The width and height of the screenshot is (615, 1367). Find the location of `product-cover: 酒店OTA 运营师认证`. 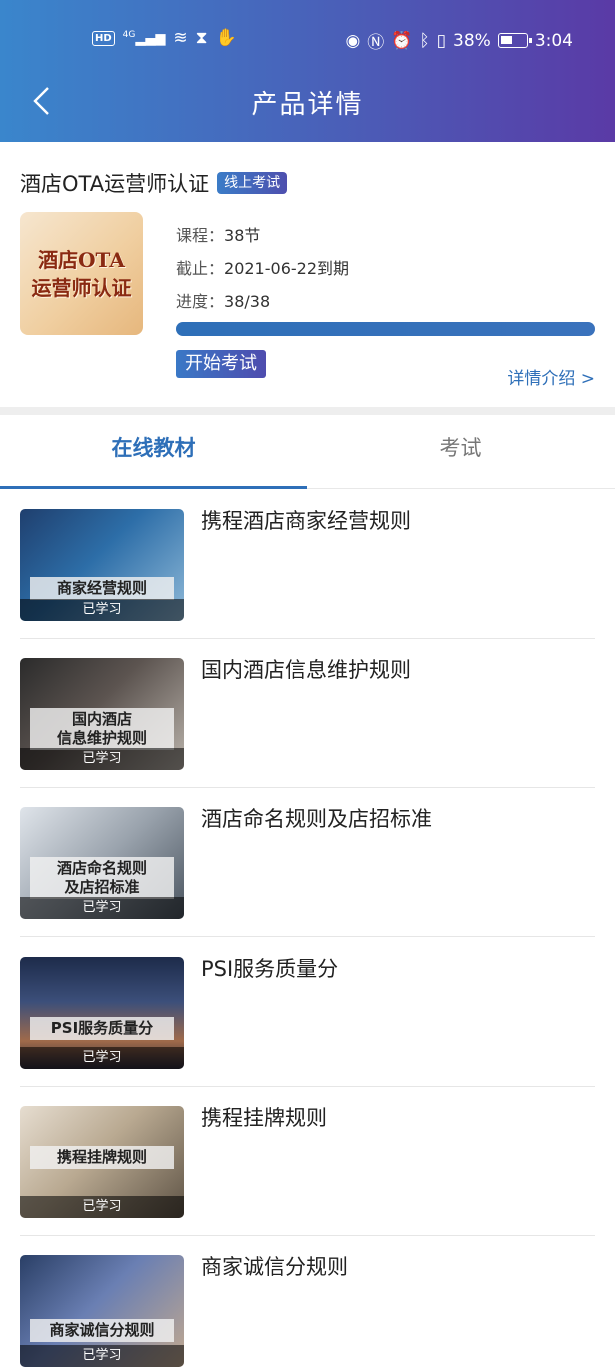

product-cover: 酒店OTA 运营师认证 is located at coordinates (81, 273).